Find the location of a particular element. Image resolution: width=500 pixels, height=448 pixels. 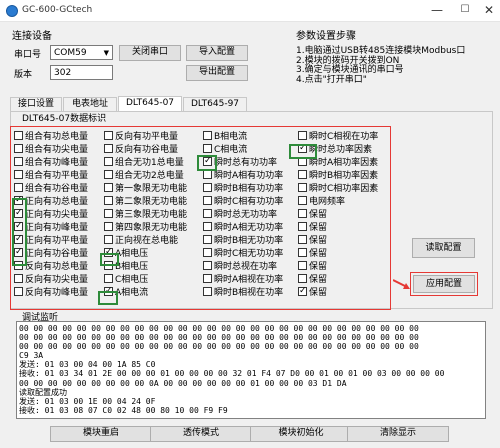

checkbox-item: 瞬时A相有功功率 is located at coordinates (243, 176).